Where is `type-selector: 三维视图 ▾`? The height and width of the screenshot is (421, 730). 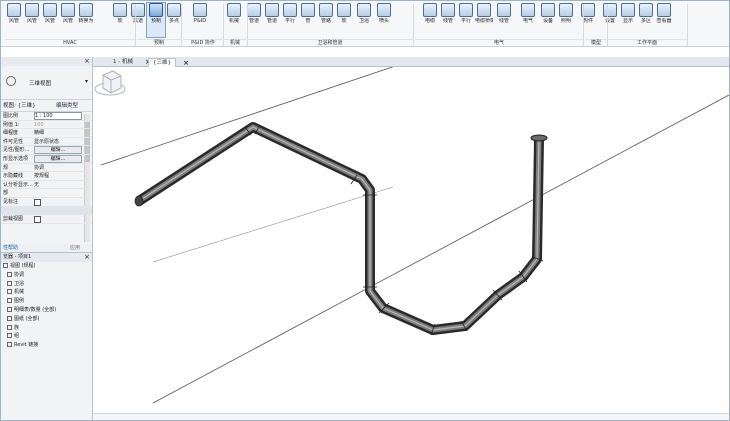
type-selector: 三维视图 ▾ is located at coordinates (46, 83).